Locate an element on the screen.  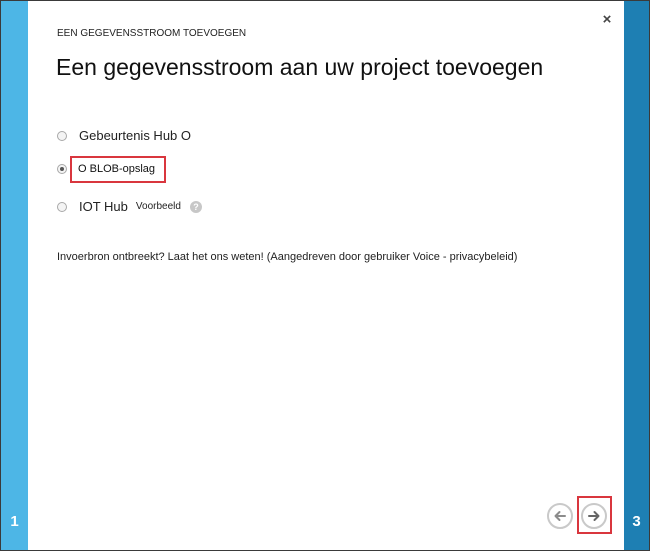
arrow-left-icon is located at coordinates (560, 516).